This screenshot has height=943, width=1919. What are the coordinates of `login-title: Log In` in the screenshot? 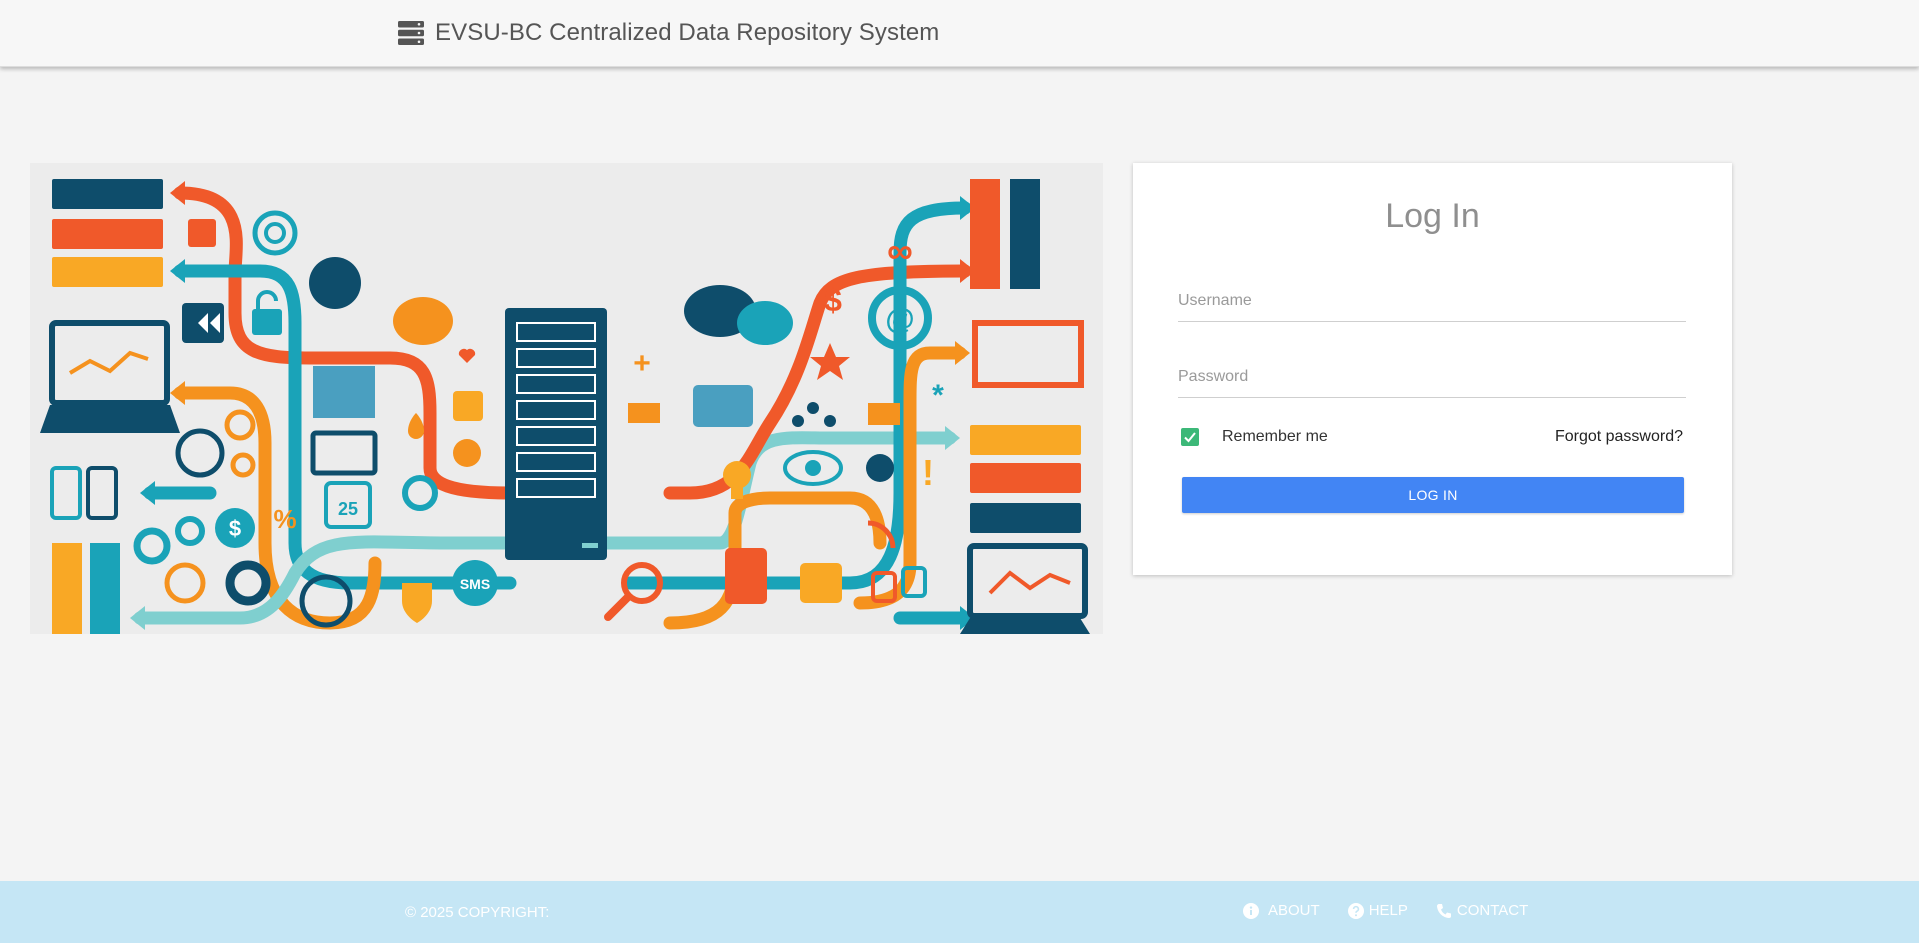 It's located at (1432, 216).